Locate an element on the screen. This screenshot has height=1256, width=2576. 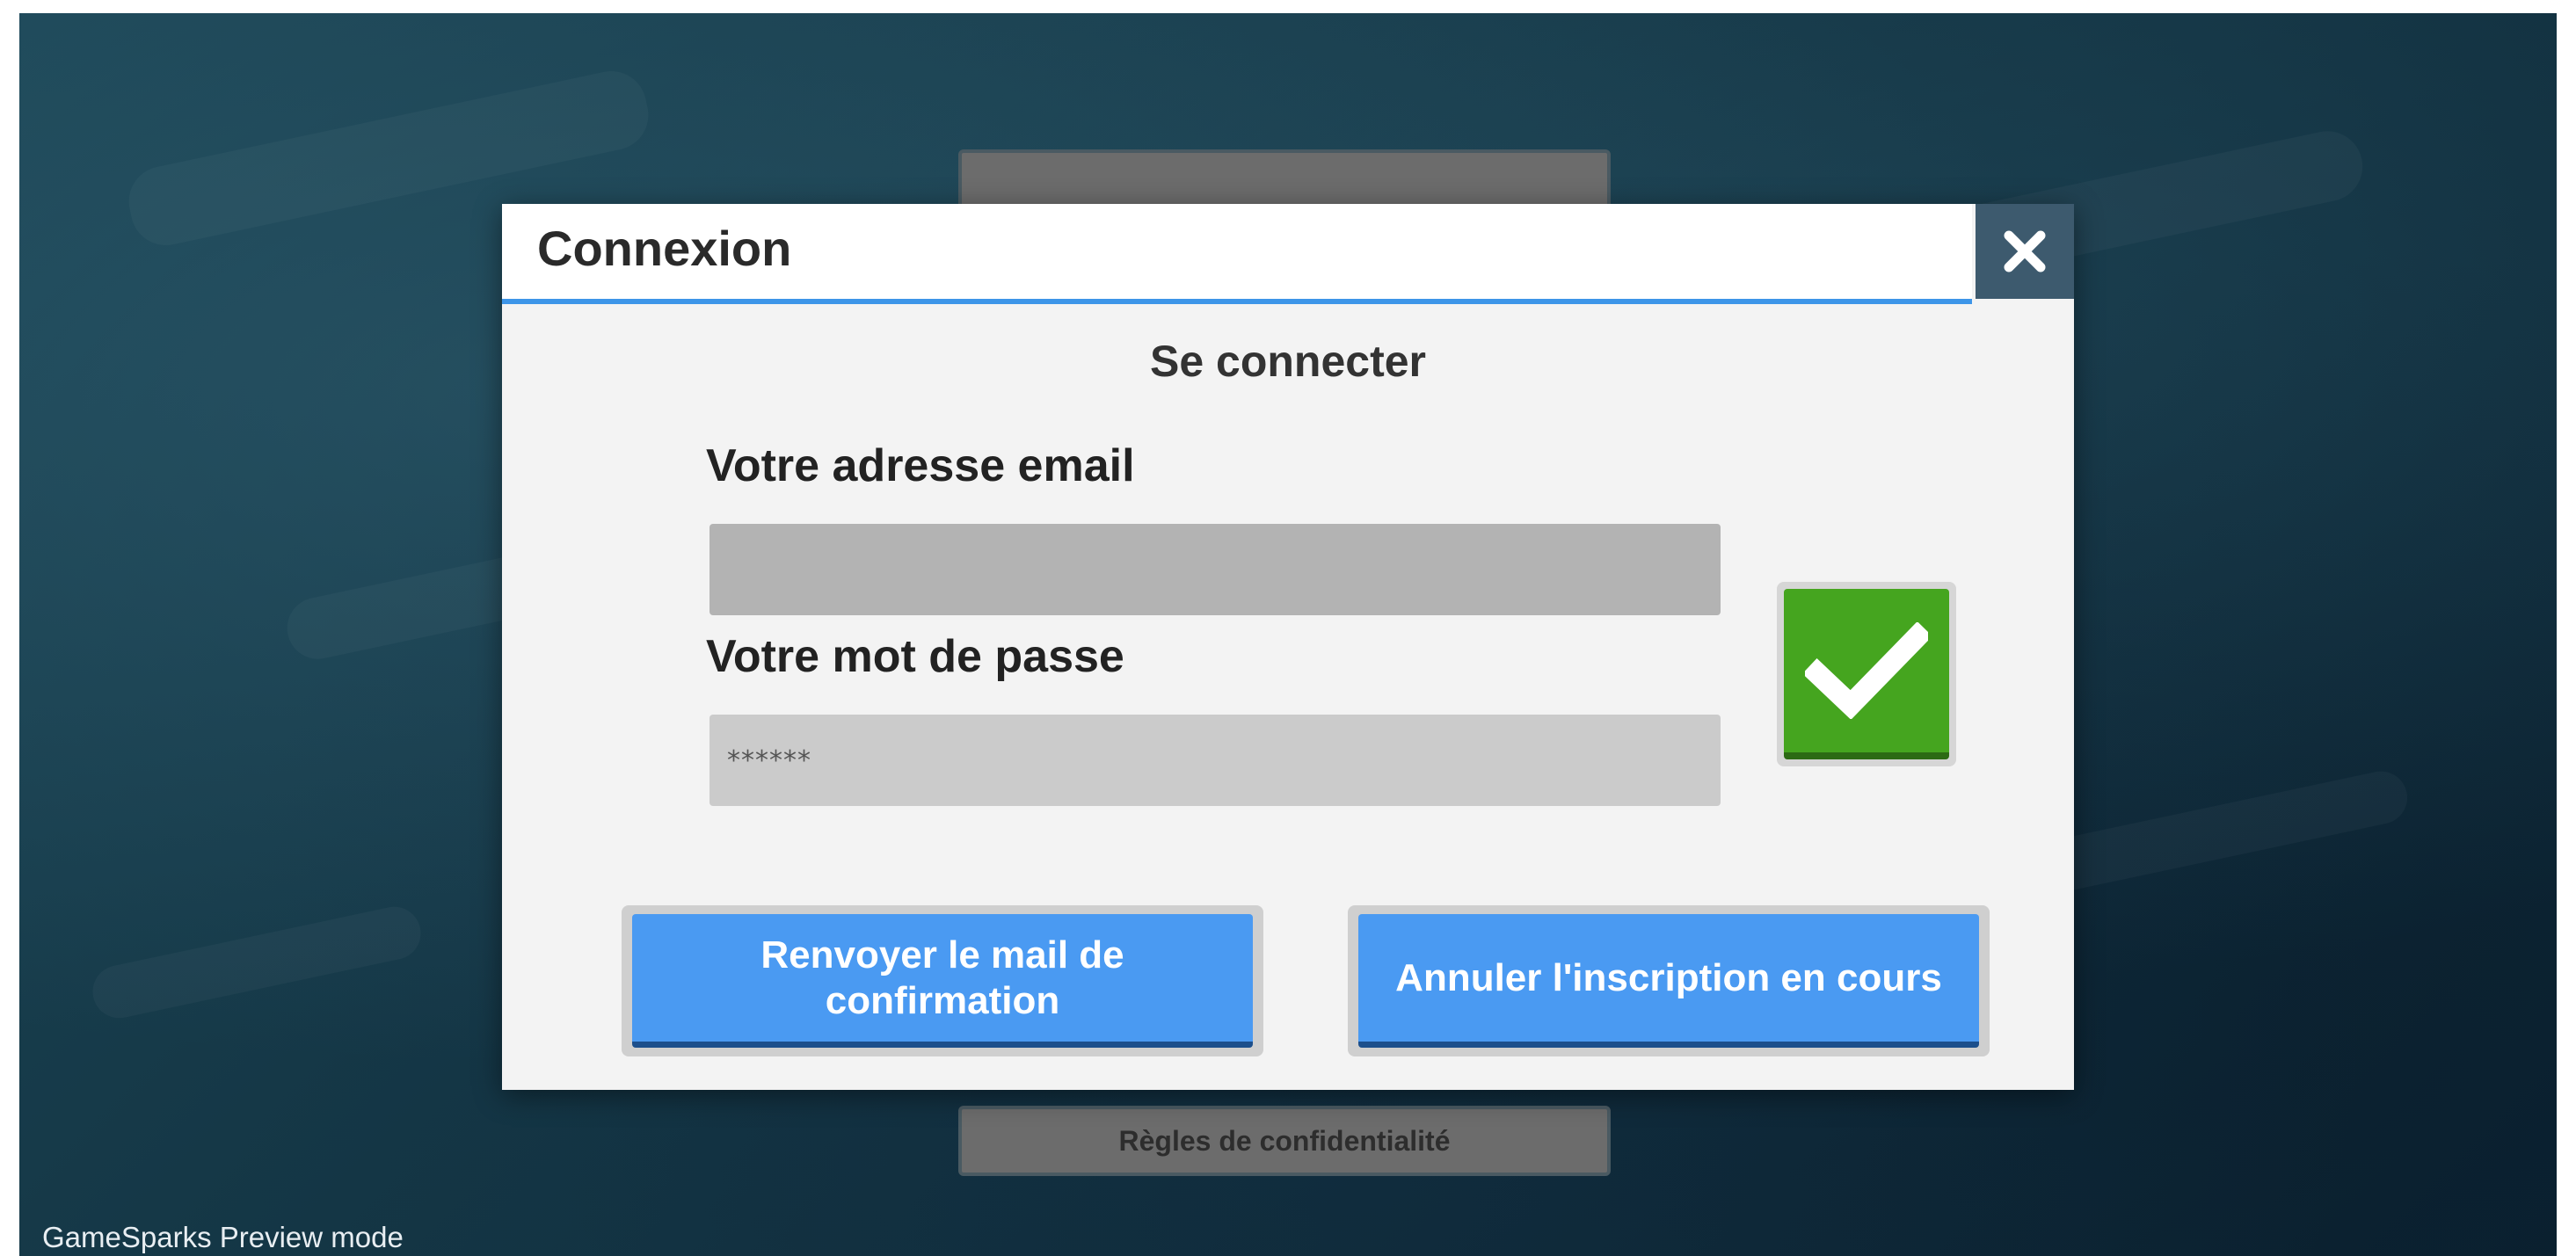
close-icon is located at coordinates (2025, 251).